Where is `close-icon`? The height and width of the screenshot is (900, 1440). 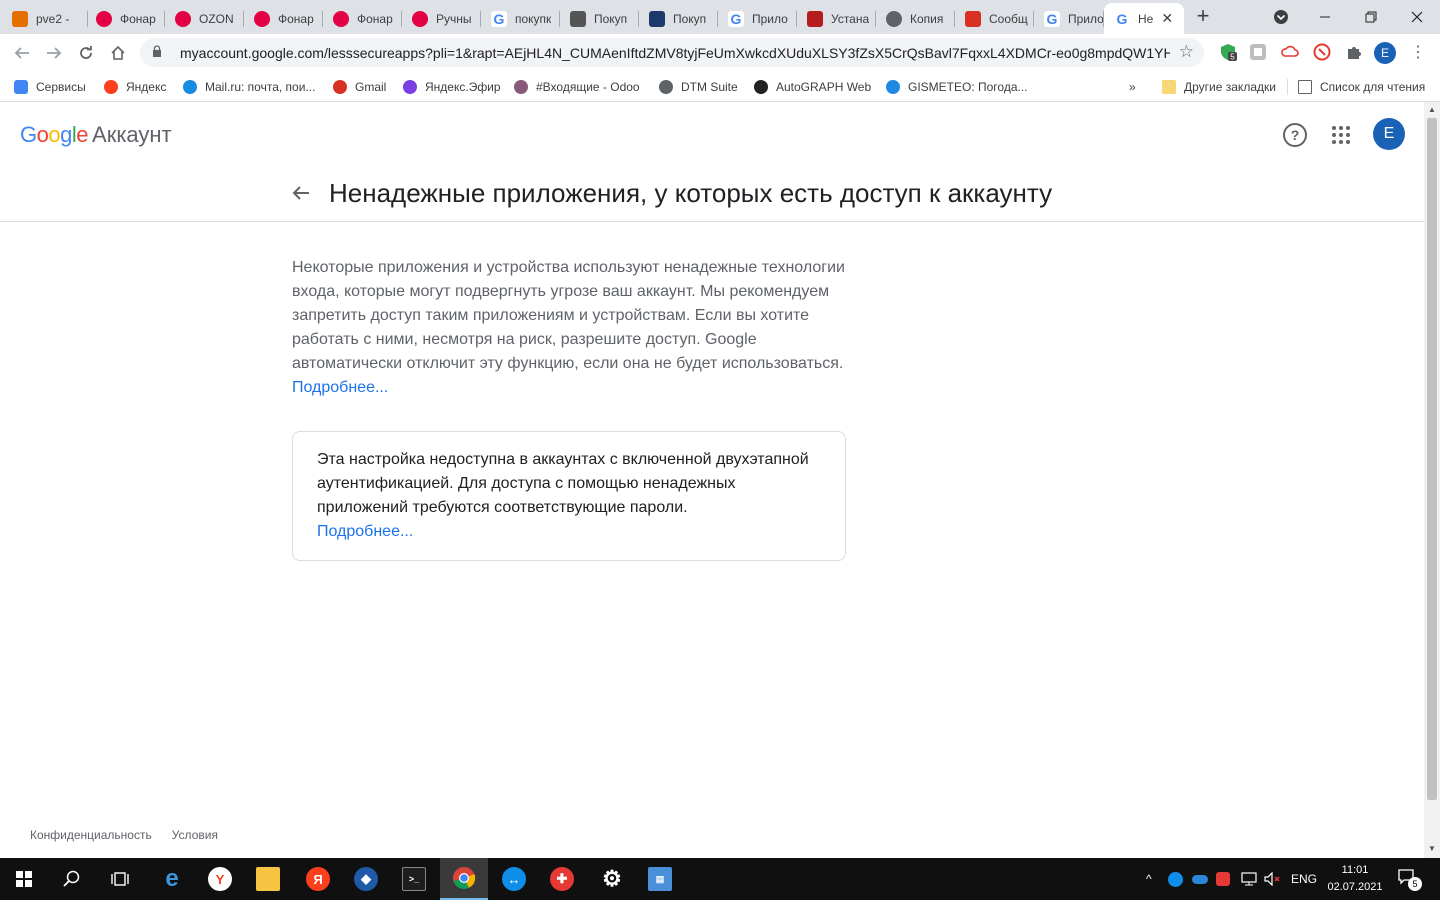 close-icon is located at coordinates (1417, 17).